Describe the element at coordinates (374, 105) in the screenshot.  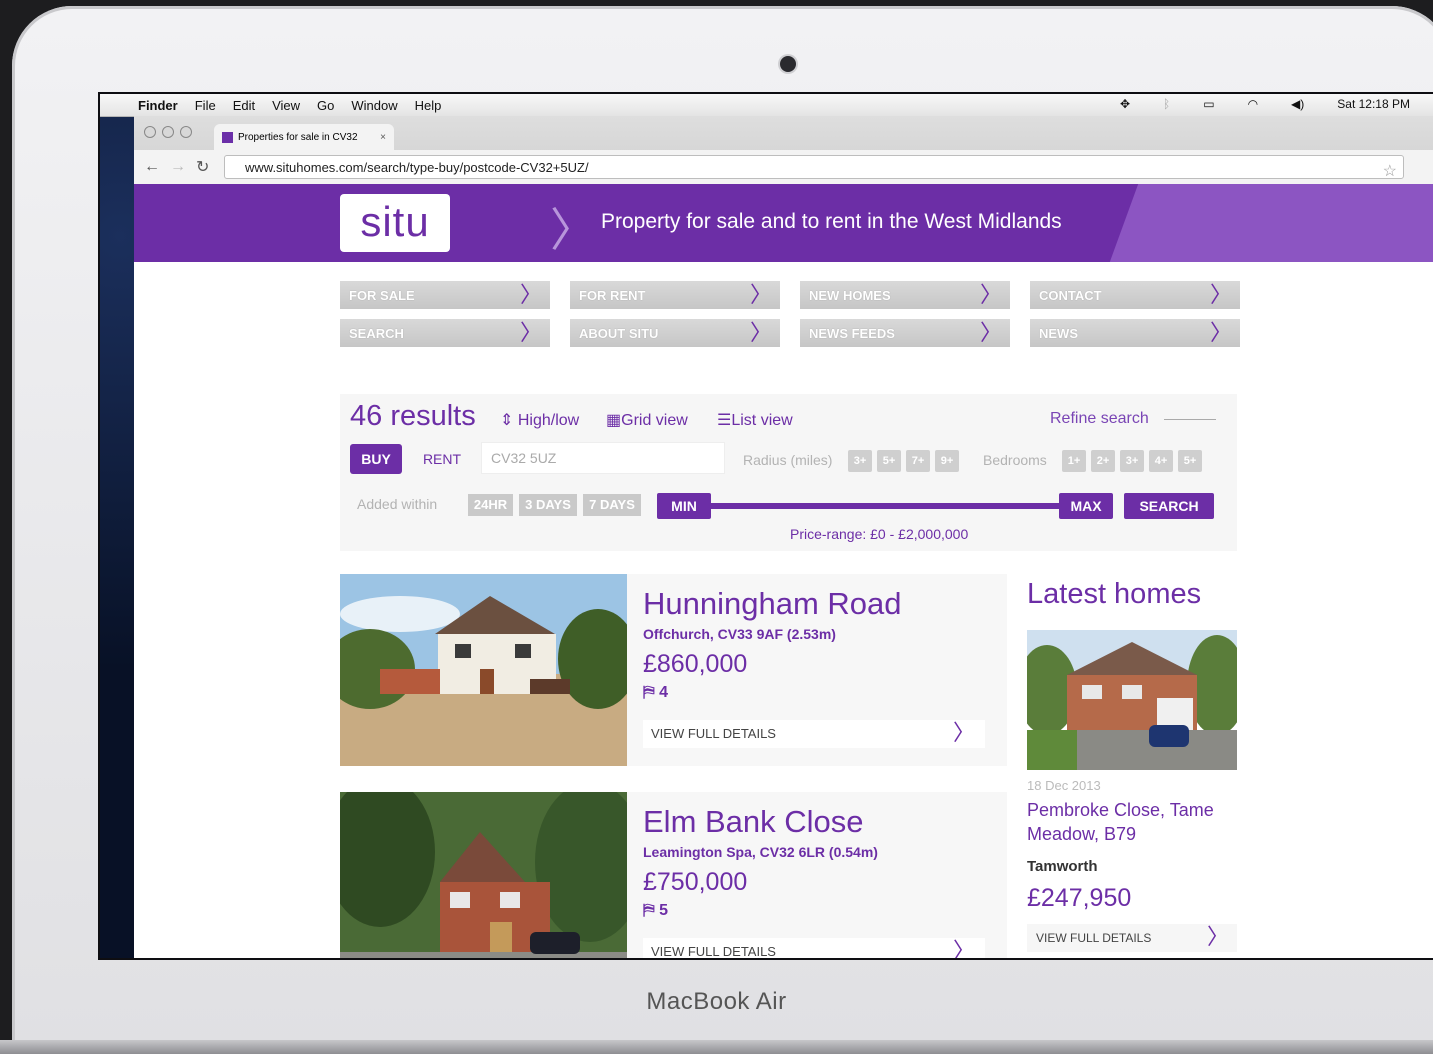
I see `menu-window: Window` at that location.